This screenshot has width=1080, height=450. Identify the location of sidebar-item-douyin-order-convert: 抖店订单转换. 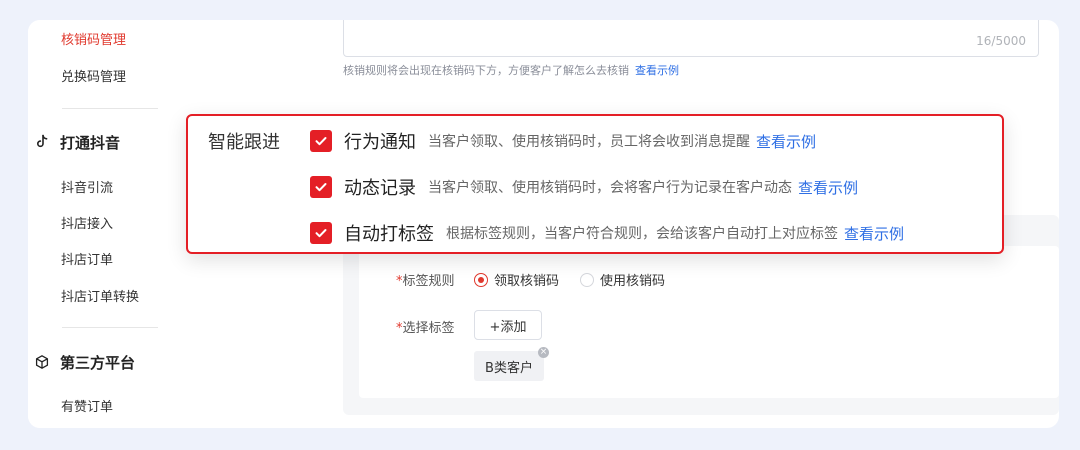
(100, 295).